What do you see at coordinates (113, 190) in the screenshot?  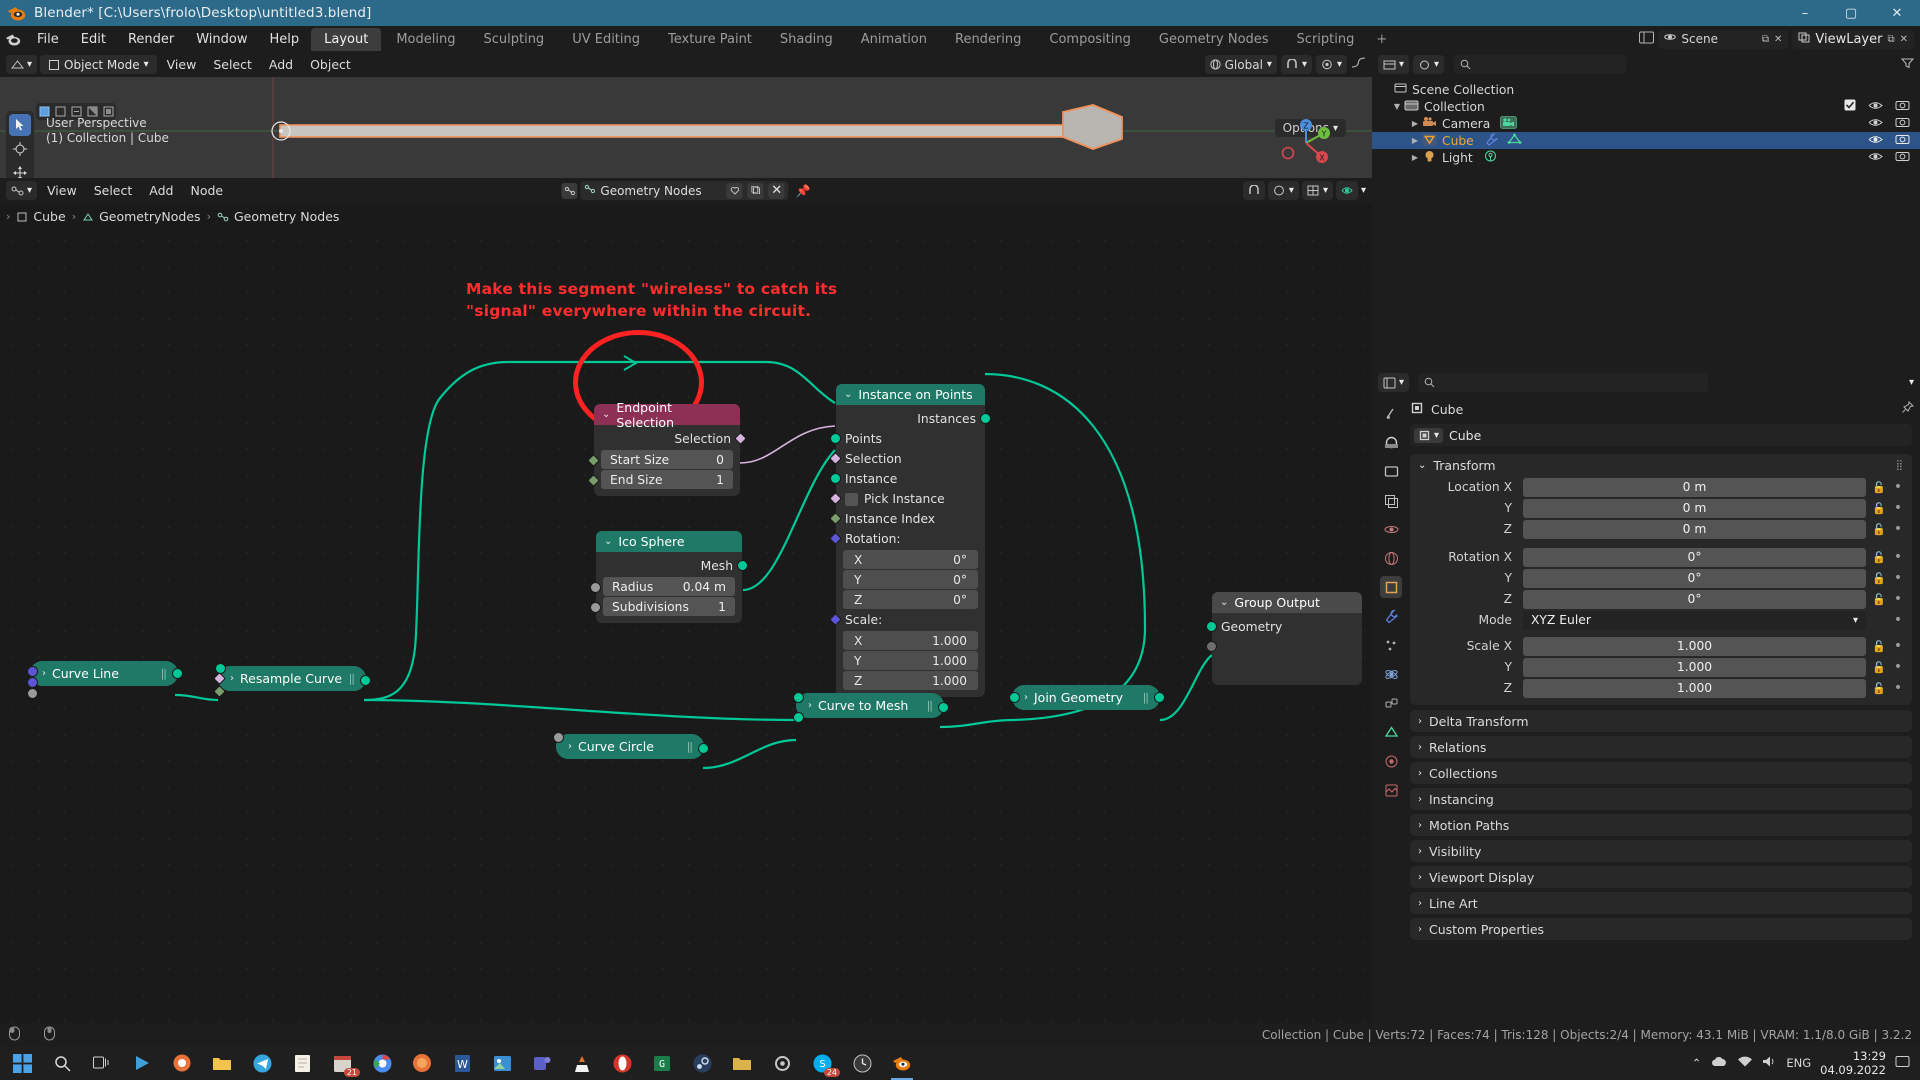 I see `node-menu-select: Select` at bounding box center [113, 190].